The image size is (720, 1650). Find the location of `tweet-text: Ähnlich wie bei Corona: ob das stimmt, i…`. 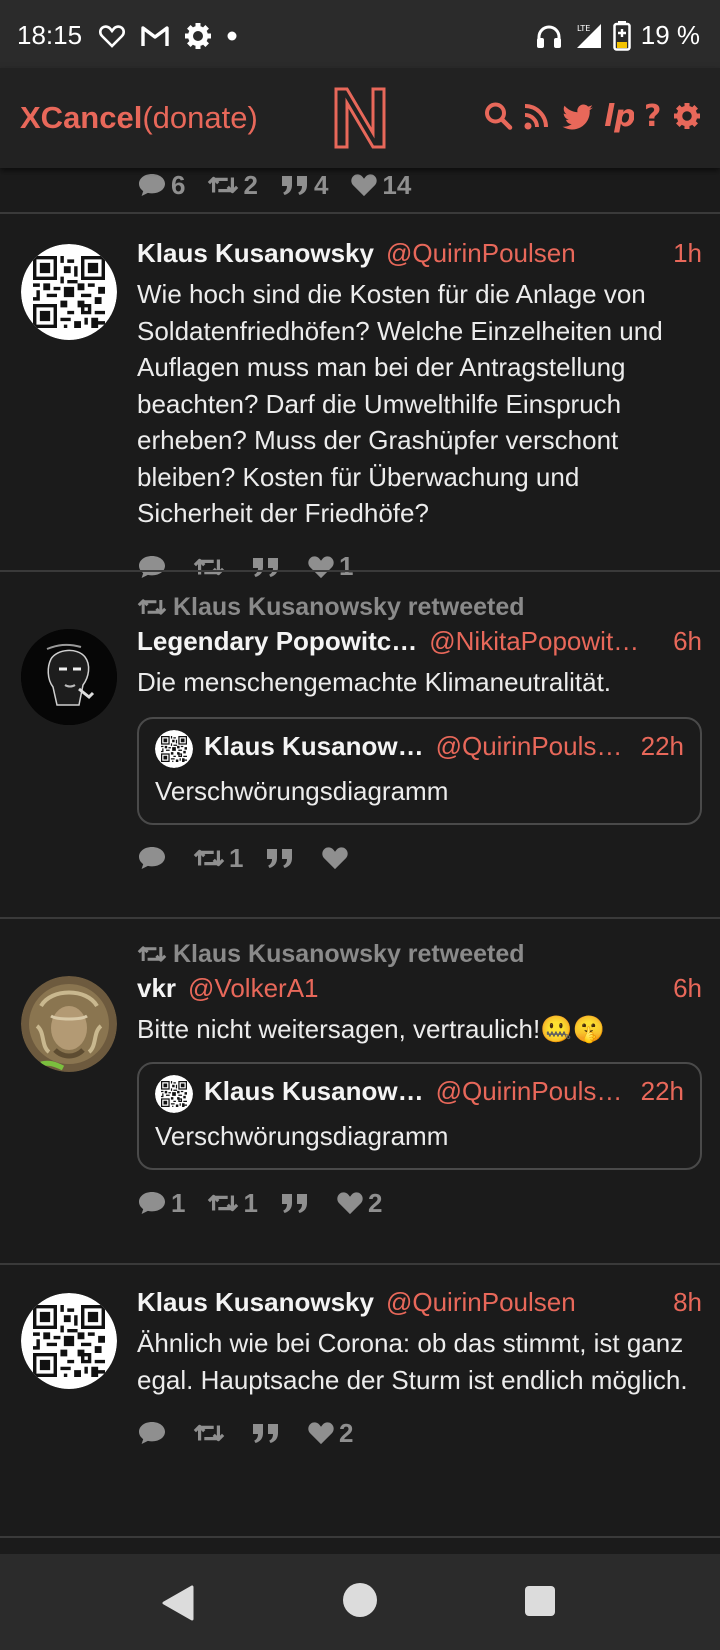

tweet-text: Ähnlich wie bei Corona: ob das stimmt, i… is located at coordinates (412, 1361).